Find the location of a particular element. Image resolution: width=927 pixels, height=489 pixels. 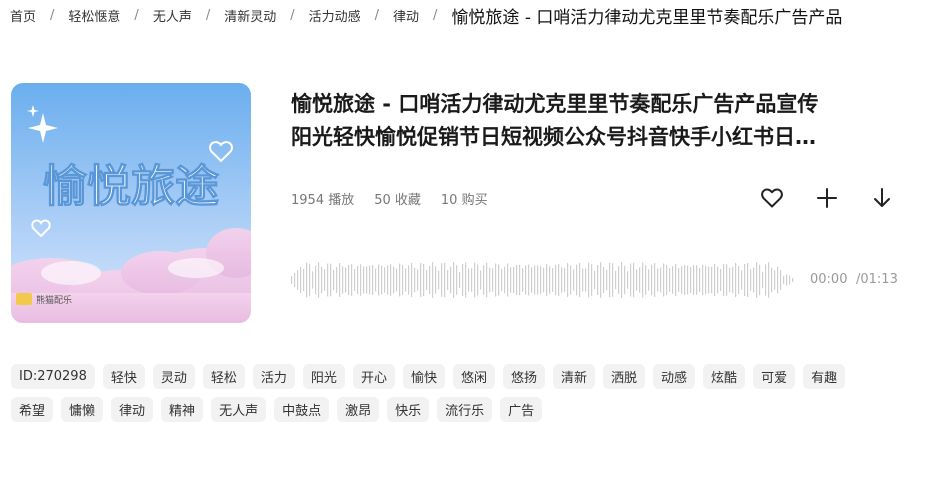

waveform-seek-bar is located at coordinates (546, 280).